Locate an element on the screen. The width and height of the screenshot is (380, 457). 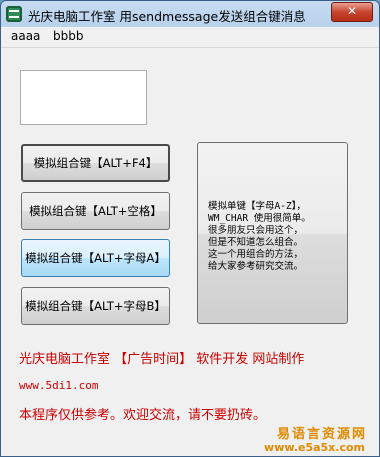
menu-item-bbbb: bbbb is located at coordinates (68, 36).